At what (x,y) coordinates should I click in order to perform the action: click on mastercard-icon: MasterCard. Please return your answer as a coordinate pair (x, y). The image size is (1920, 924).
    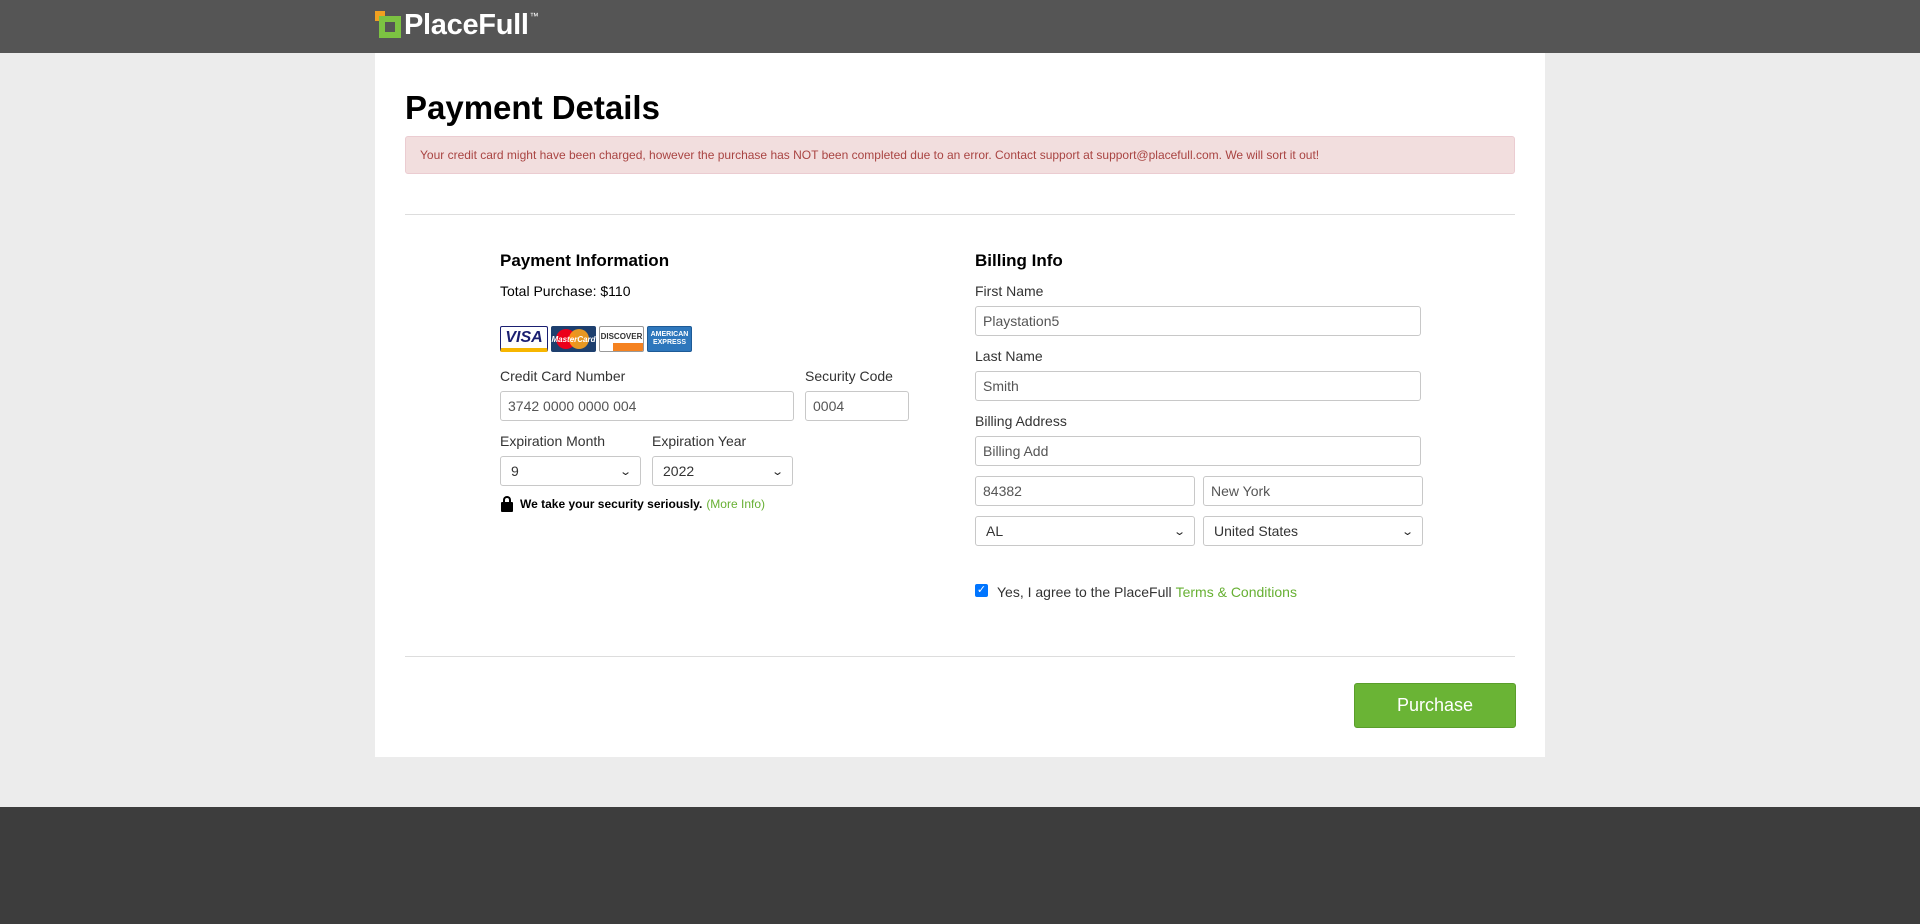
    Looking at the image, I should click on (573, 339).